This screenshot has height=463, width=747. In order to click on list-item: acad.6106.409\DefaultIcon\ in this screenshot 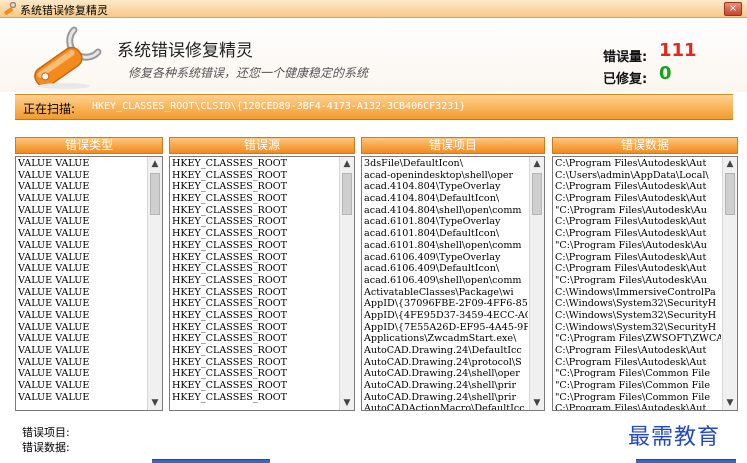, I will do `click(446, 269)`.